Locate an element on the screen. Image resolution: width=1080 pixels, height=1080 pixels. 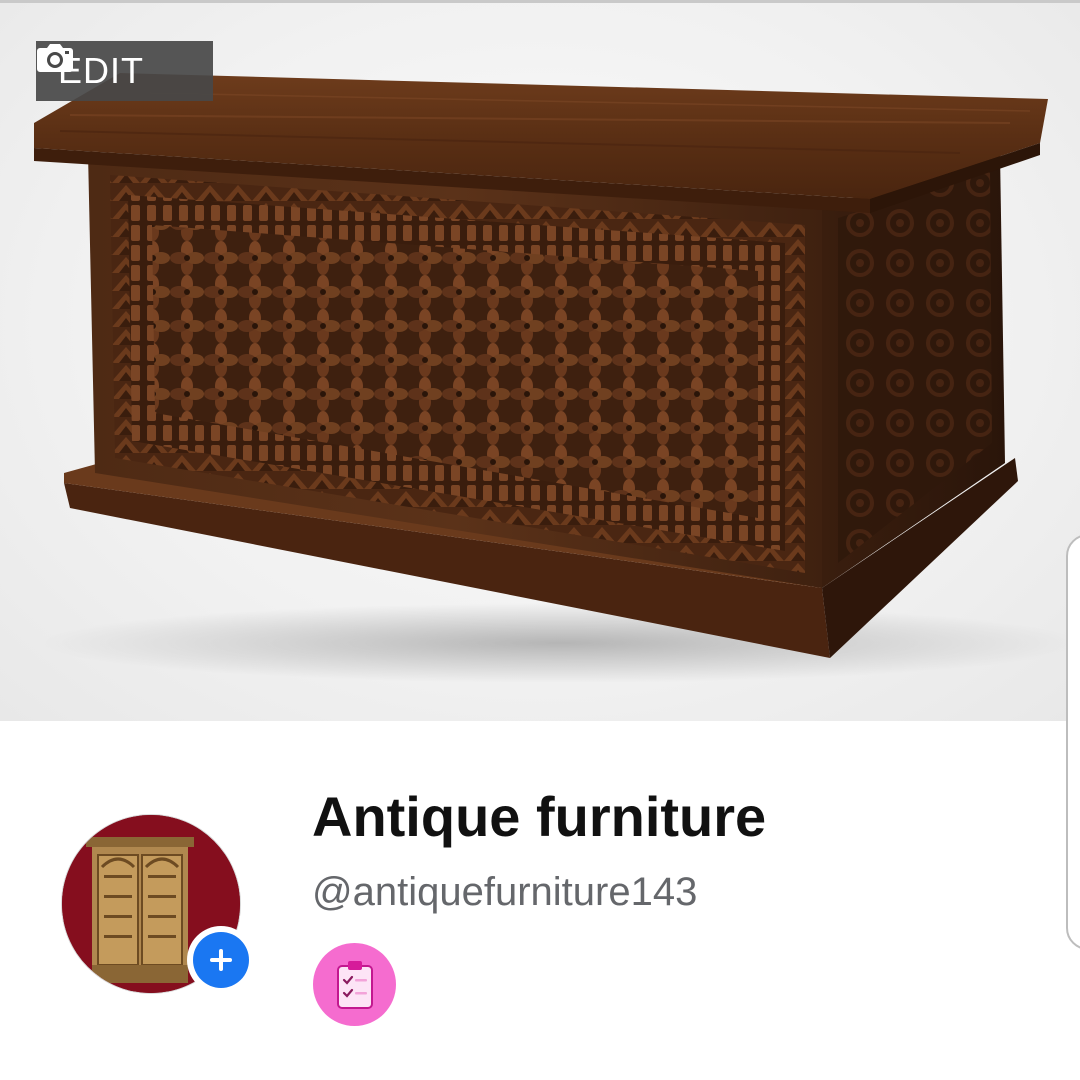
add-button-circle is located at coordinates (221, 960).